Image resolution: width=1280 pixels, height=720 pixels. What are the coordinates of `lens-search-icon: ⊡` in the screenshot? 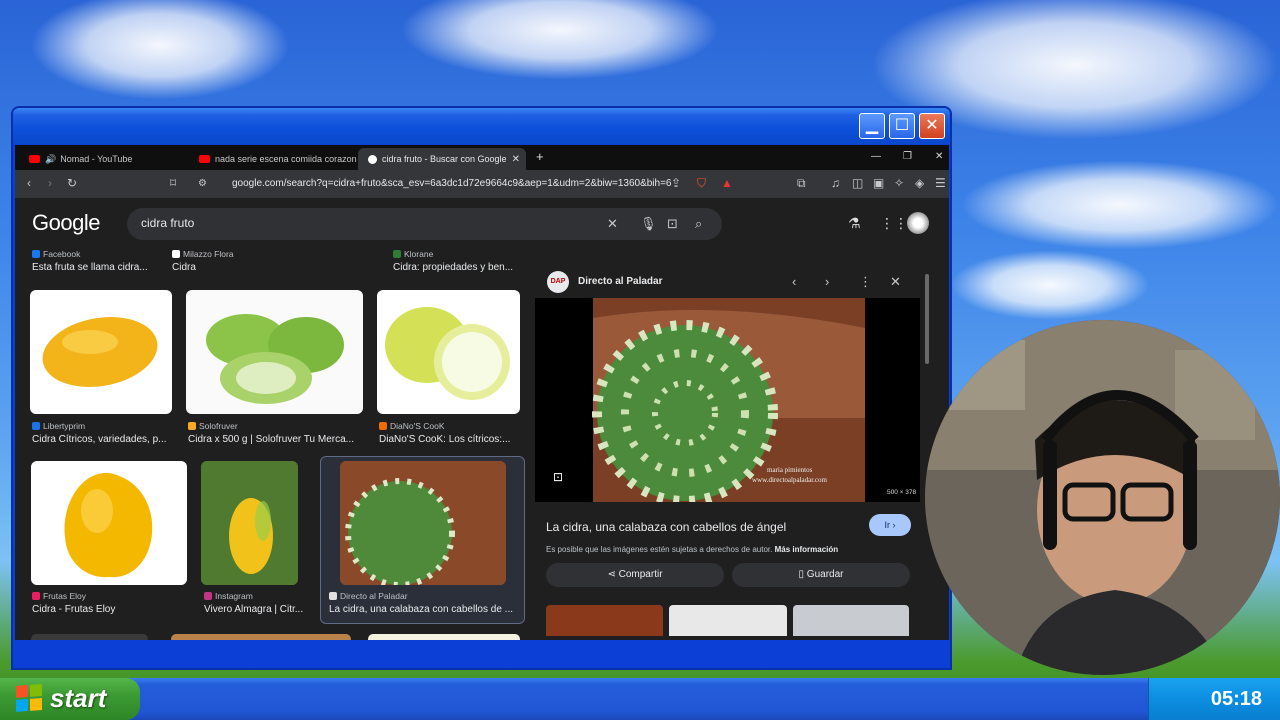 It's located at (558, 477).